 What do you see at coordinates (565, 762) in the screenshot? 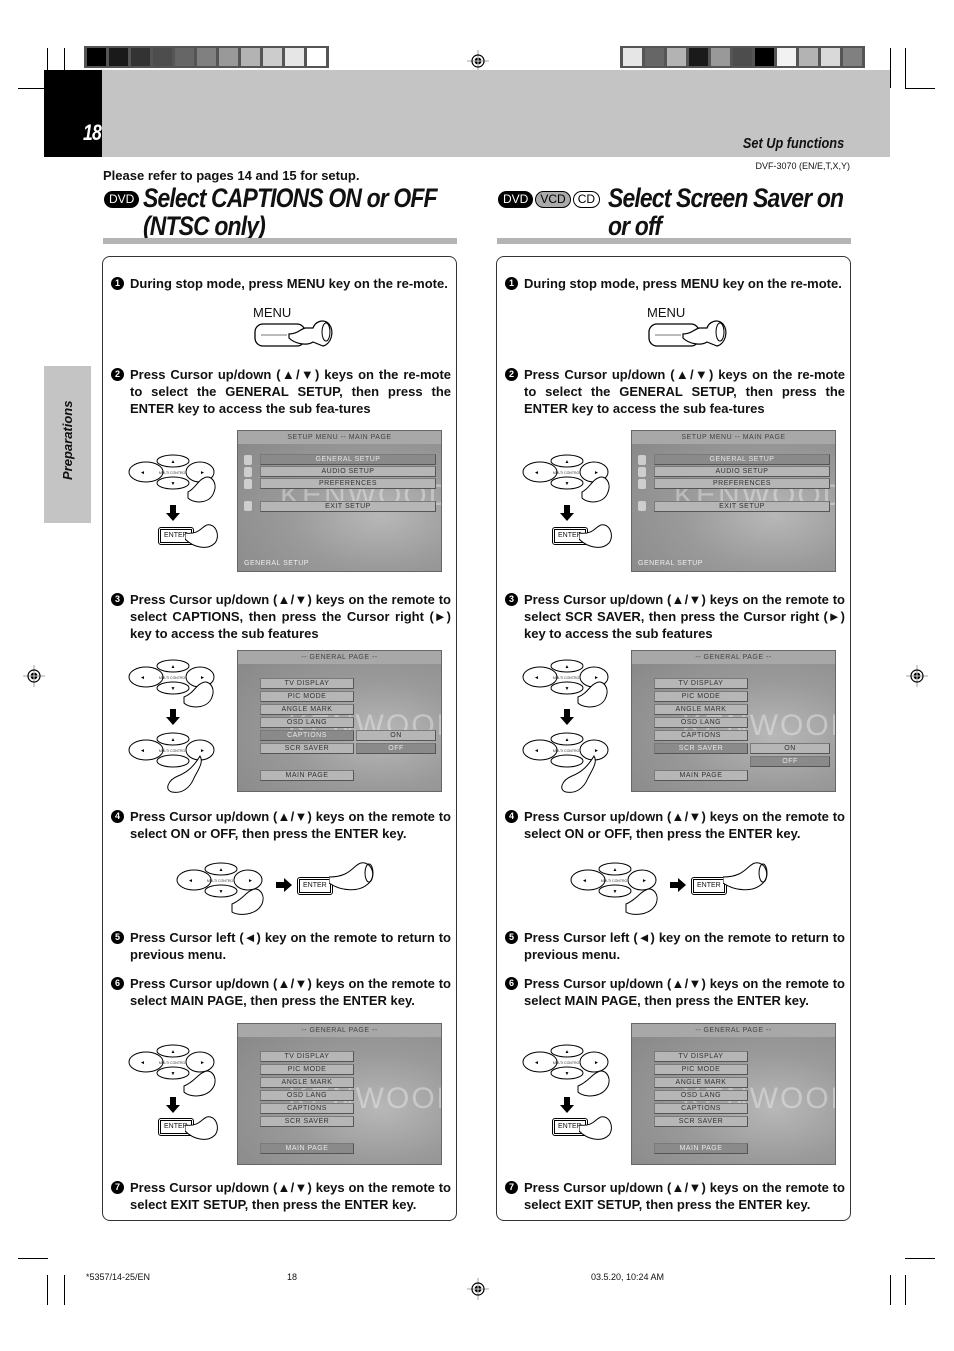
I see `multi-control-remote-icon: ▲ ◄ ► MULTI CONTROL` at bounding box center [565, 762].